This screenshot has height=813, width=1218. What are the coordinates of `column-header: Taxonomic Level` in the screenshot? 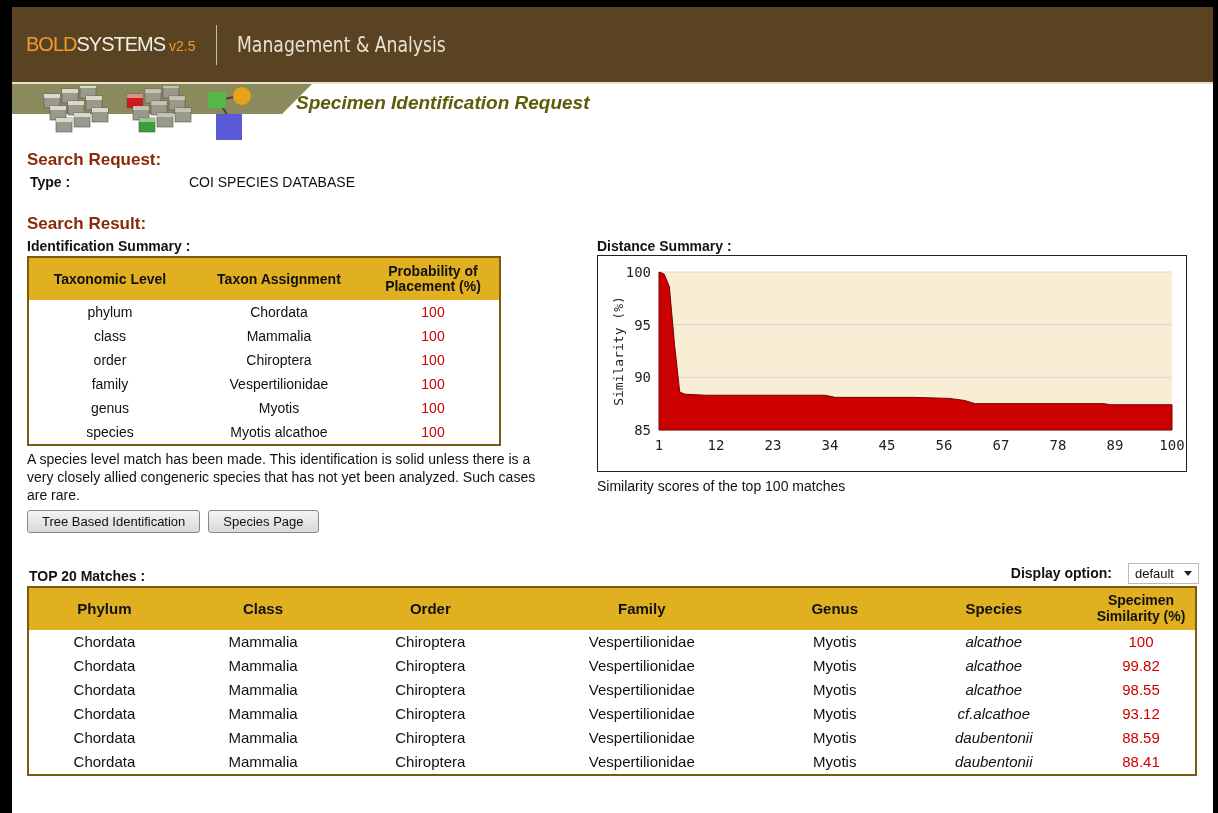 It's located at (109, 278).